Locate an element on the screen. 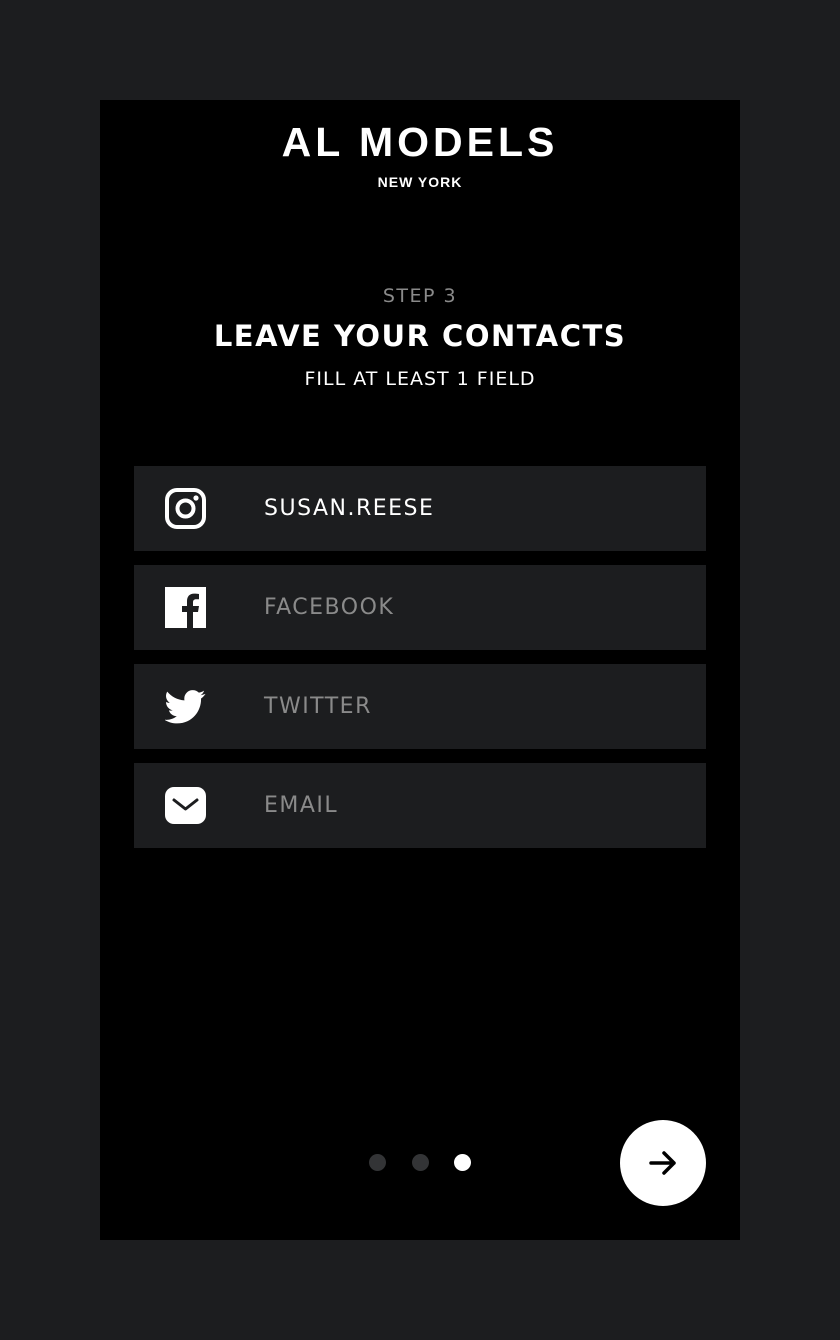 This screenshot has width=840, height=1340. facebook-icon is located at coordinates (185, 607).